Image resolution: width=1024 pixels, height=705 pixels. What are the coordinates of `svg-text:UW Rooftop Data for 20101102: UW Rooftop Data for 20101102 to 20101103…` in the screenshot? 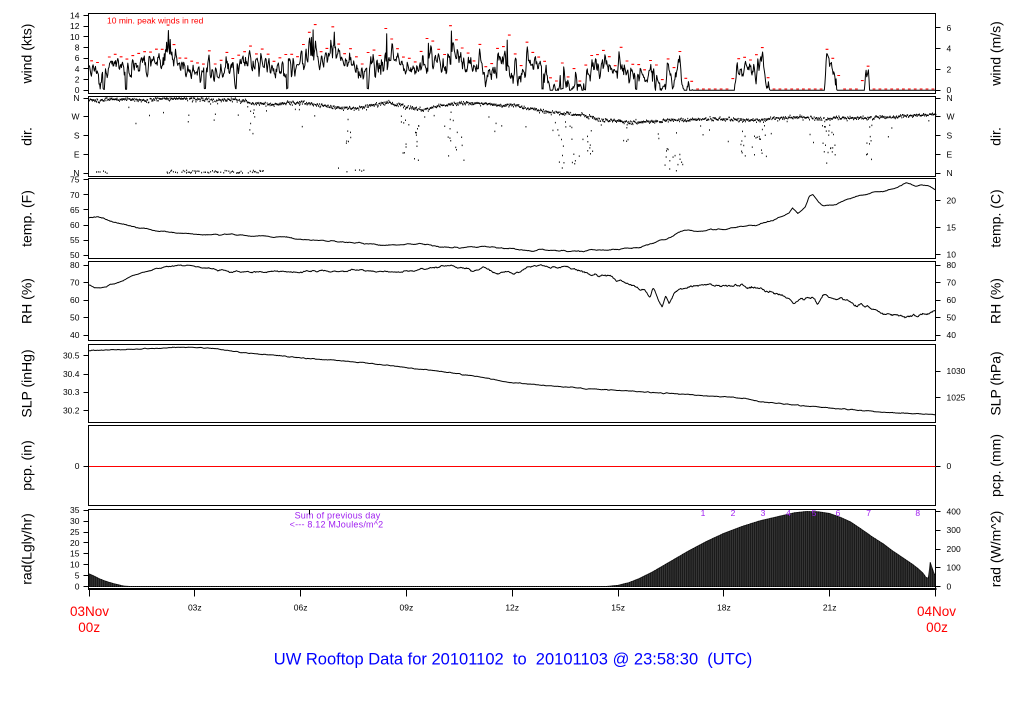 It's located at (513, 660).